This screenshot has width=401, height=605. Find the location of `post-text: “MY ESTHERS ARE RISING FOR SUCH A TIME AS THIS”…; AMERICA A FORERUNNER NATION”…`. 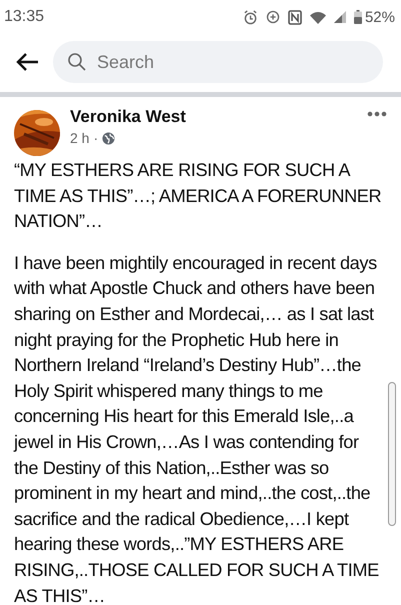

post-text: “MY ESTHERS ARE RISING FOR SUCH A TIME AS THIS”…; AMERICA A FORERUNNER NATION”… is located at coordinates (198, 196).